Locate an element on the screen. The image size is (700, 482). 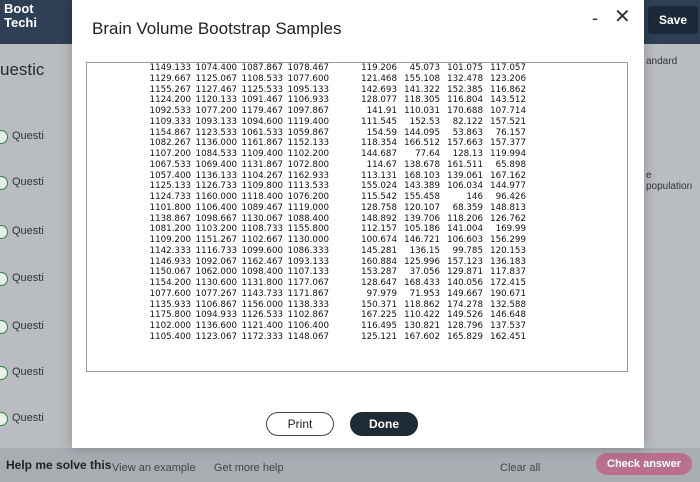
table-cell: 1131.867 is located at coordinates (262, 164).